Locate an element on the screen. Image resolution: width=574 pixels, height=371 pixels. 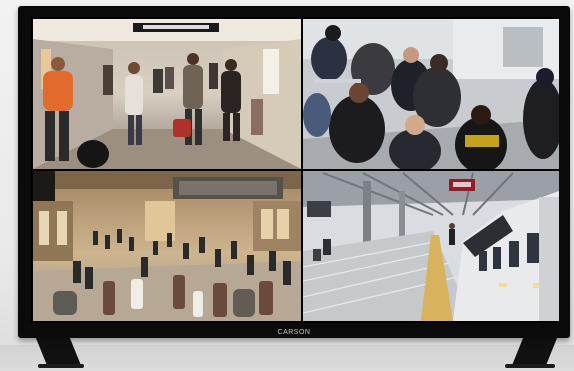
stand-foot-right is located at coordinates (530, 366).